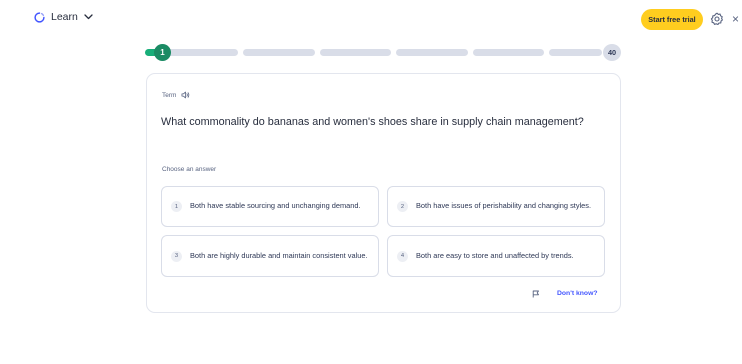 The image size is (742, 364). What do you see at coordinates (577, 293) in the screenshot?
I see `dont-know-button: Don't know?` at bounding box center [577, 293].